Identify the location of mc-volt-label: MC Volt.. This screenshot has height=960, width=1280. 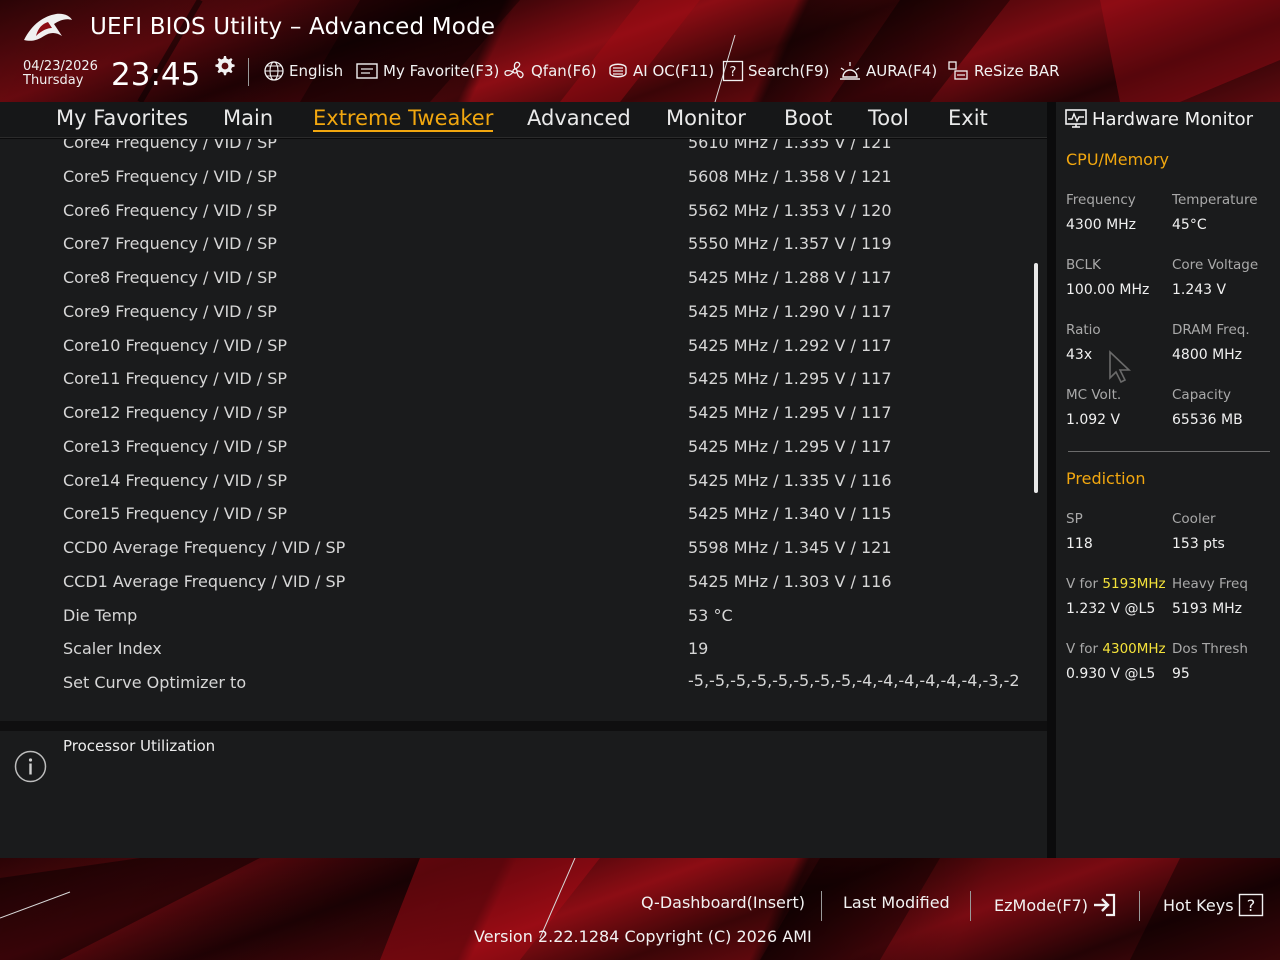
(1094, 395).